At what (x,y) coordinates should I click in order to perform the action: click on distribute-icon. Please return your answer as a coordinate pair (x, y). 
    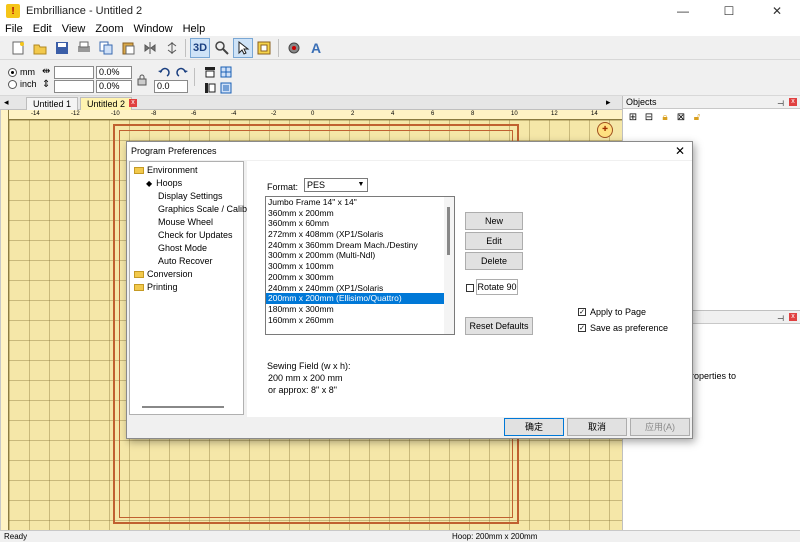
    Looking at the image, I should click on (226, 88).